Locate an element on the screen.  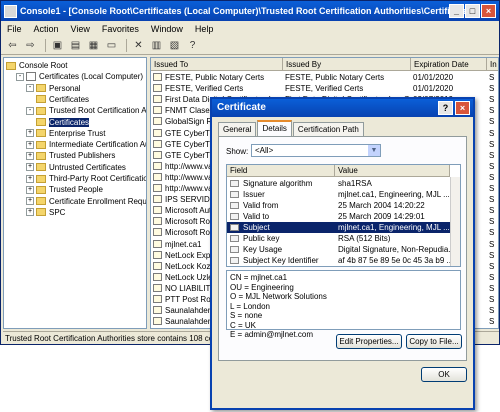
tree-item: + Trusted People is located at coordinates (64, 189).